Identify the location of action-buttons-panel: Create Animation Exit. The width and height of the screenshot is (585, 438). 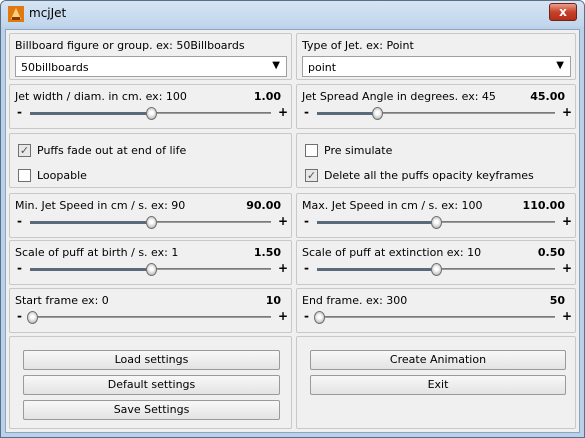
(436, 382).